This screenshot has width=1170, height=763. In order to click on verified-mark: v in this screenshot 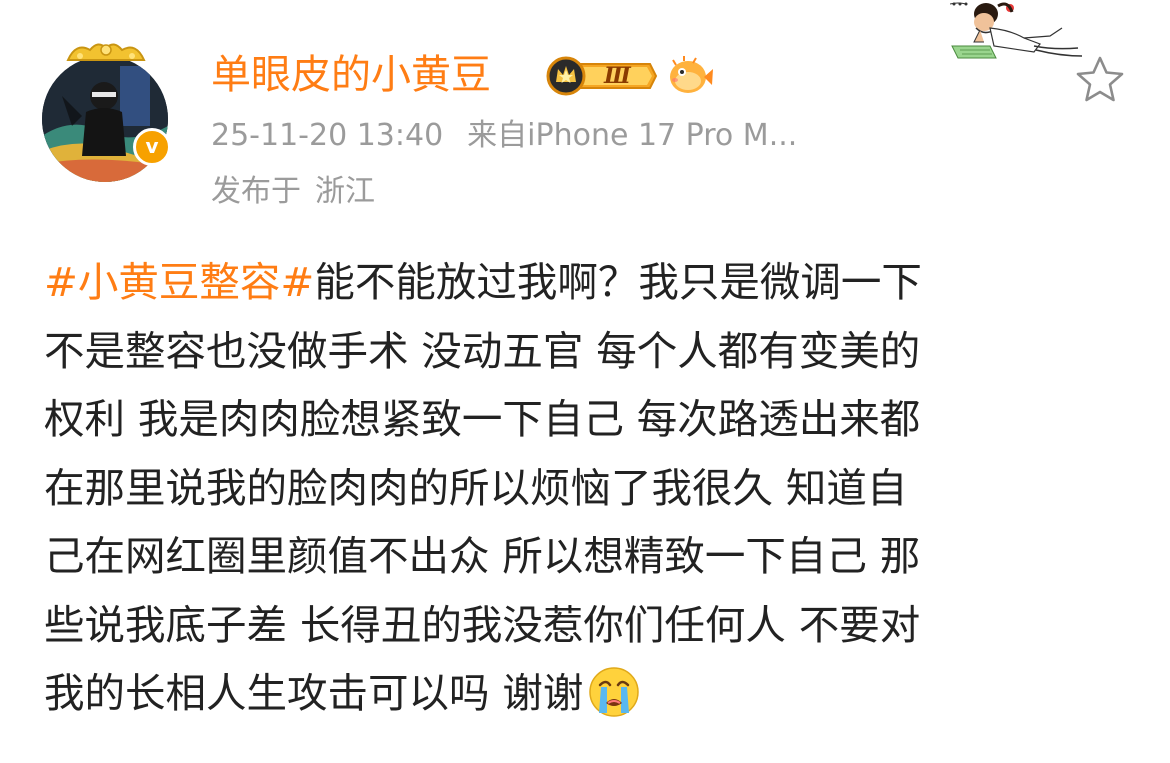, I will do `click(152, 146)`.